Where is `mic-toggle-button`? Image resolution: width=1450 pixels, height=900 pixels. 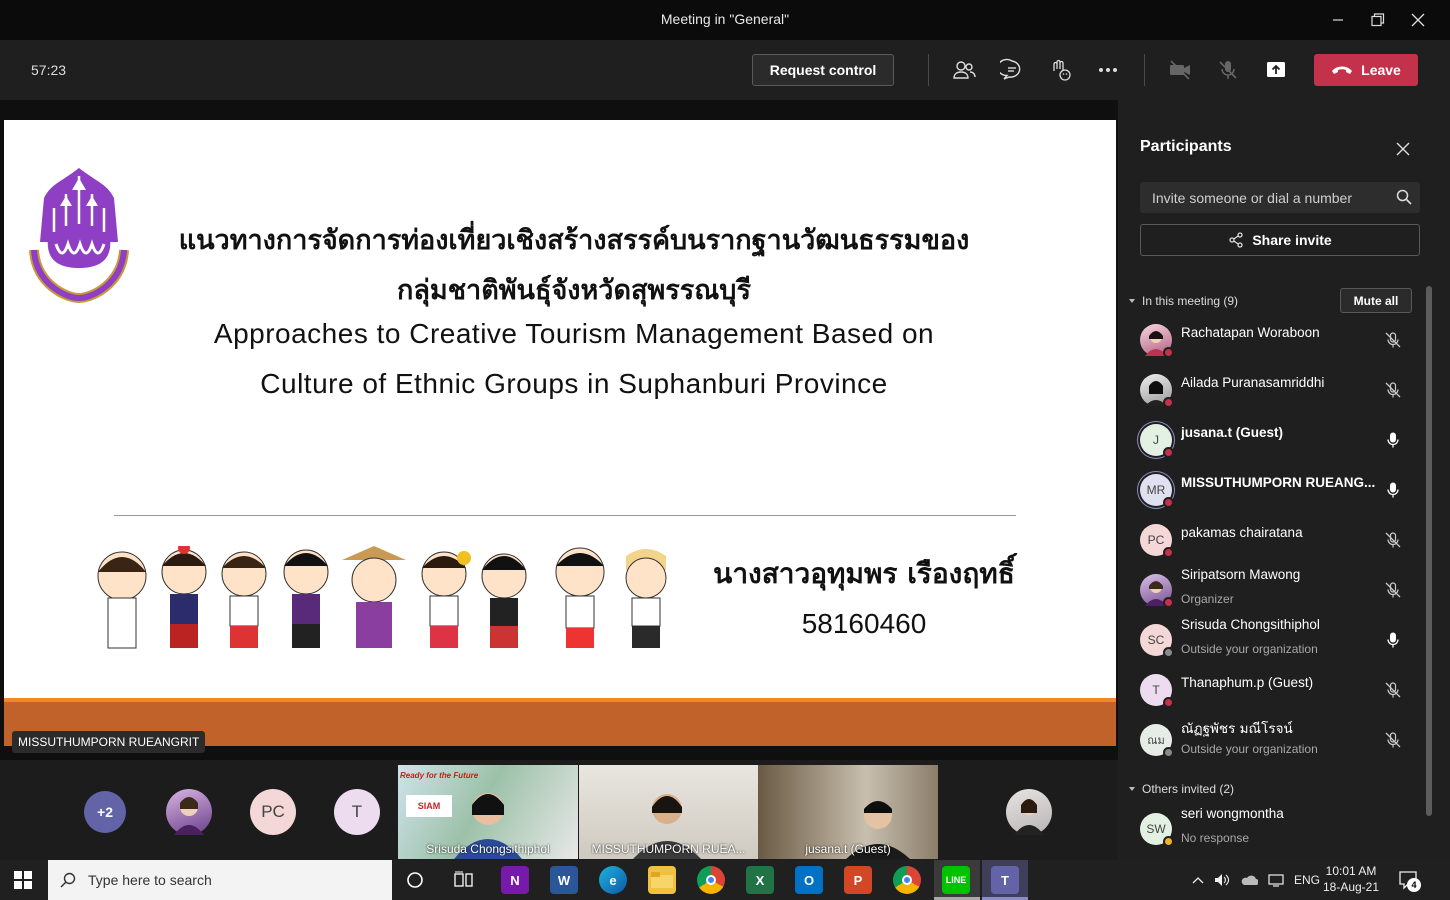
mic-toggle-button is located at coordinates (1228, 70).